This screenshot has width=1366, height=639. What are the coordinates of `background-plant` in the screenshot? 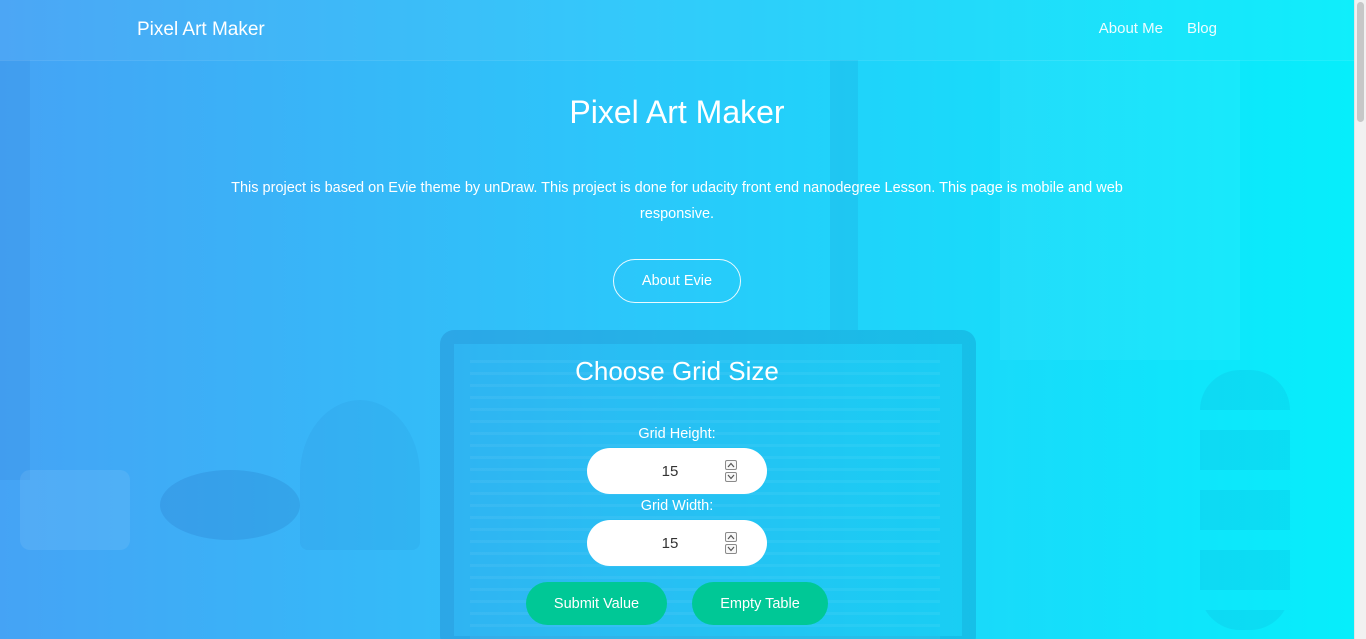 It's located at (360, 475).